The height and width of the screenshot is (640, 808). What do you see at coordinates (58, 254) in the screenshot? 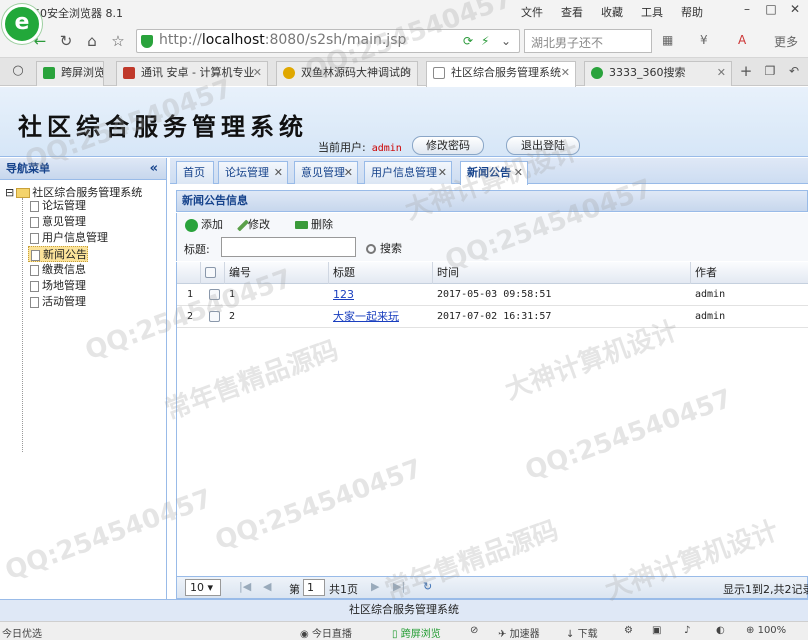
I see `sidebar-item-news: 新闻公告` at bounding box center [58, 254].